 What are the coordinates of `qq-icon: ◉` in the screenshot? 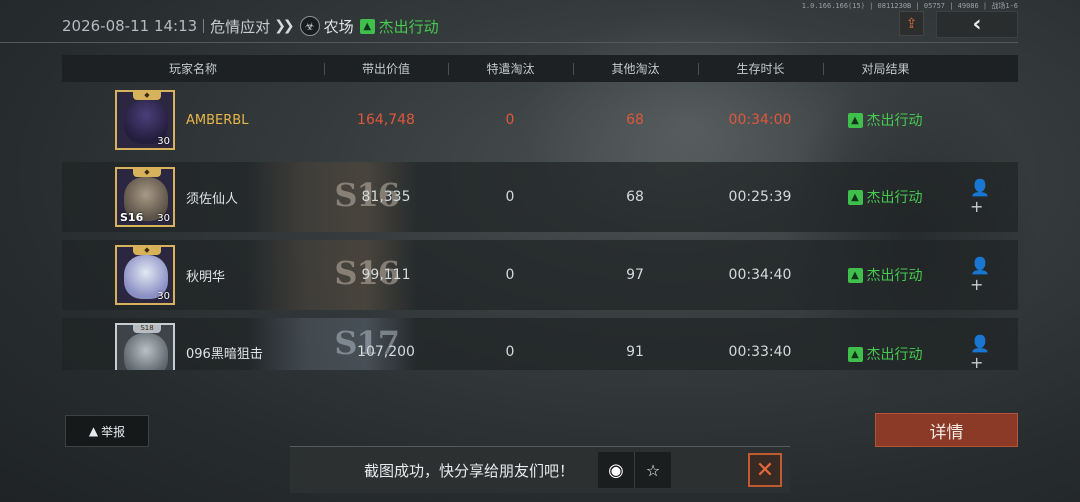 It's located at (616, 470).